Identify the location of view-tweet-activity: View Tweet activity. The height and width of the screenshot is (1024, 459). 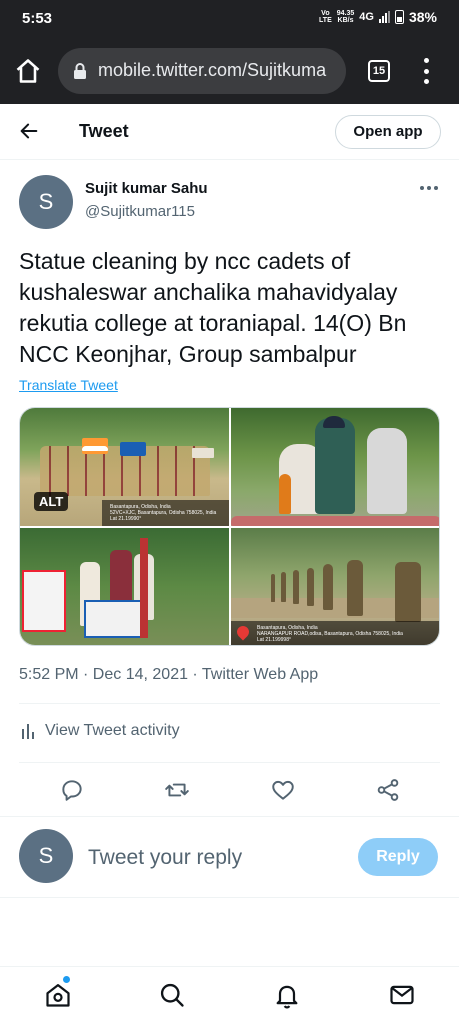
(100, 731).